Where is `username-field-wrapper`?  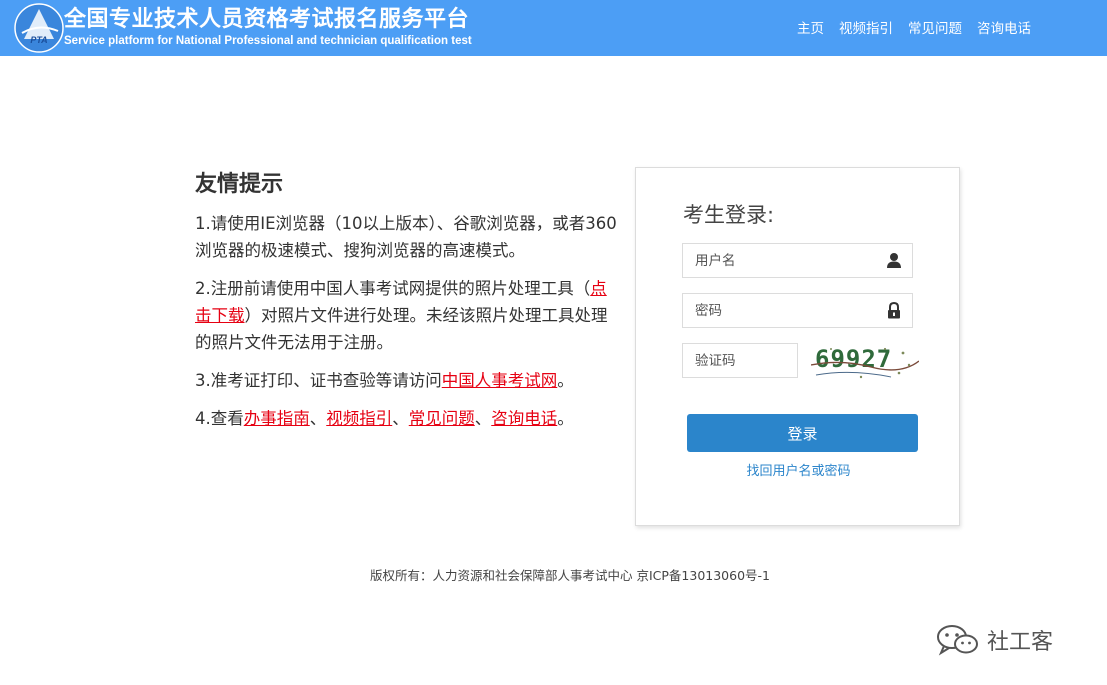
username-field-wrapper is located at coordinates (797, 260).